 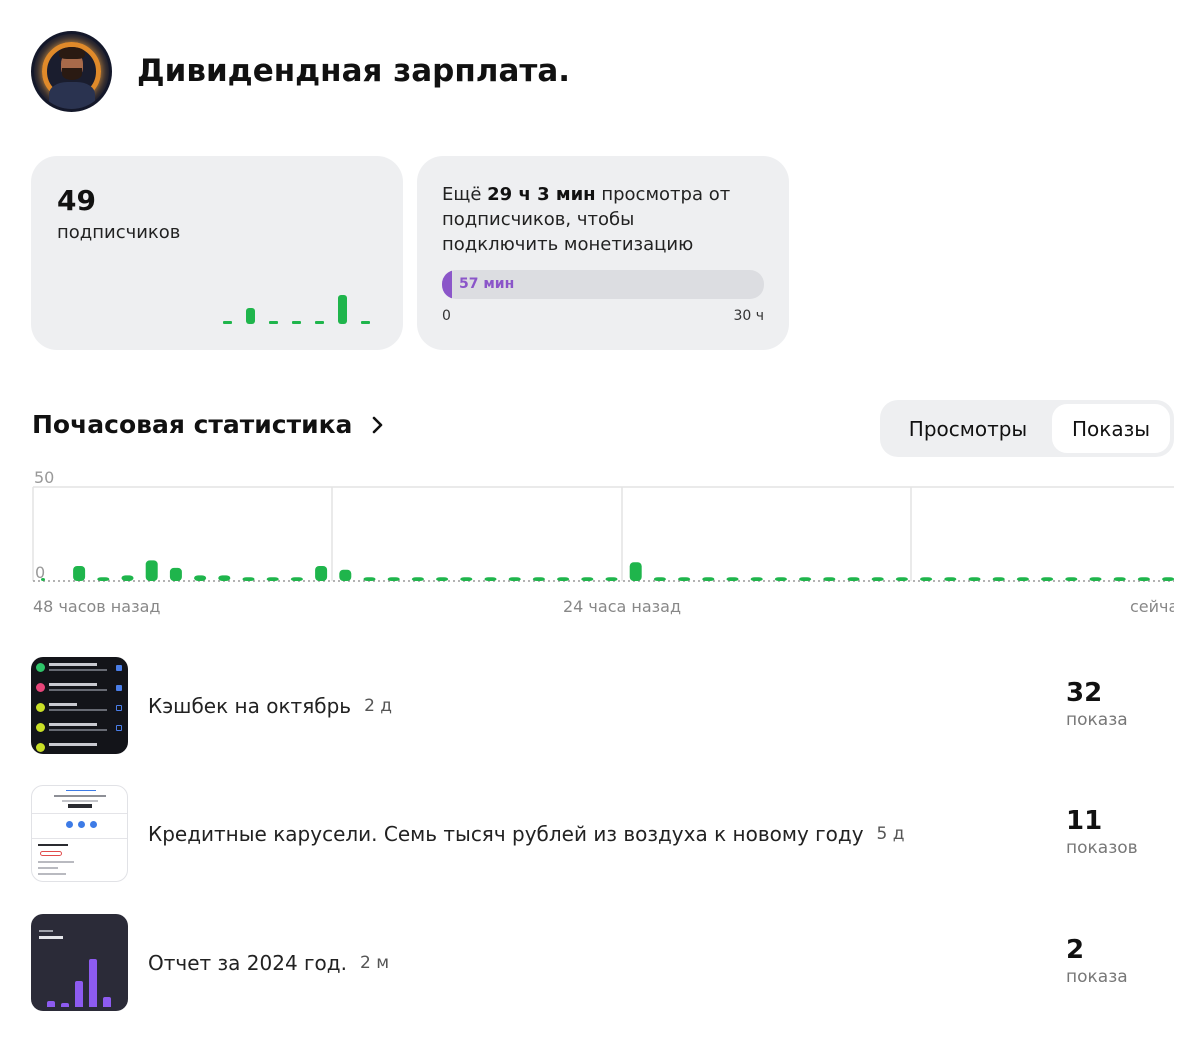 What do you see at coordinates (1084, 821) in the screenshot?
I see `post-impressions-count: 11` at bounding box center [1084, 821].